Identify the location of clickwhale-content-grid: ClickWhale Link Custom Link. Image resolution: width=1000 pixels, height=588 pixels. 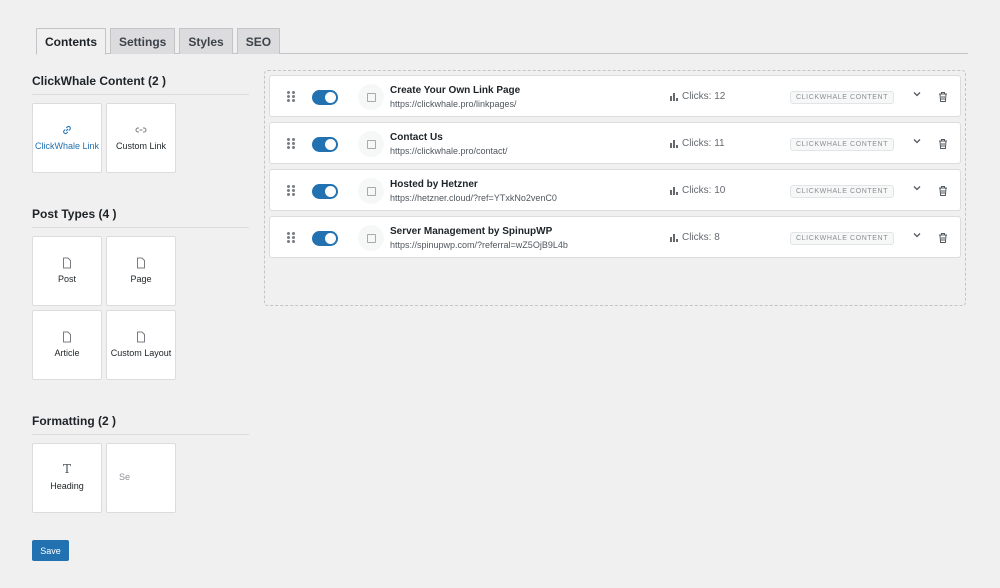
(140, 138).